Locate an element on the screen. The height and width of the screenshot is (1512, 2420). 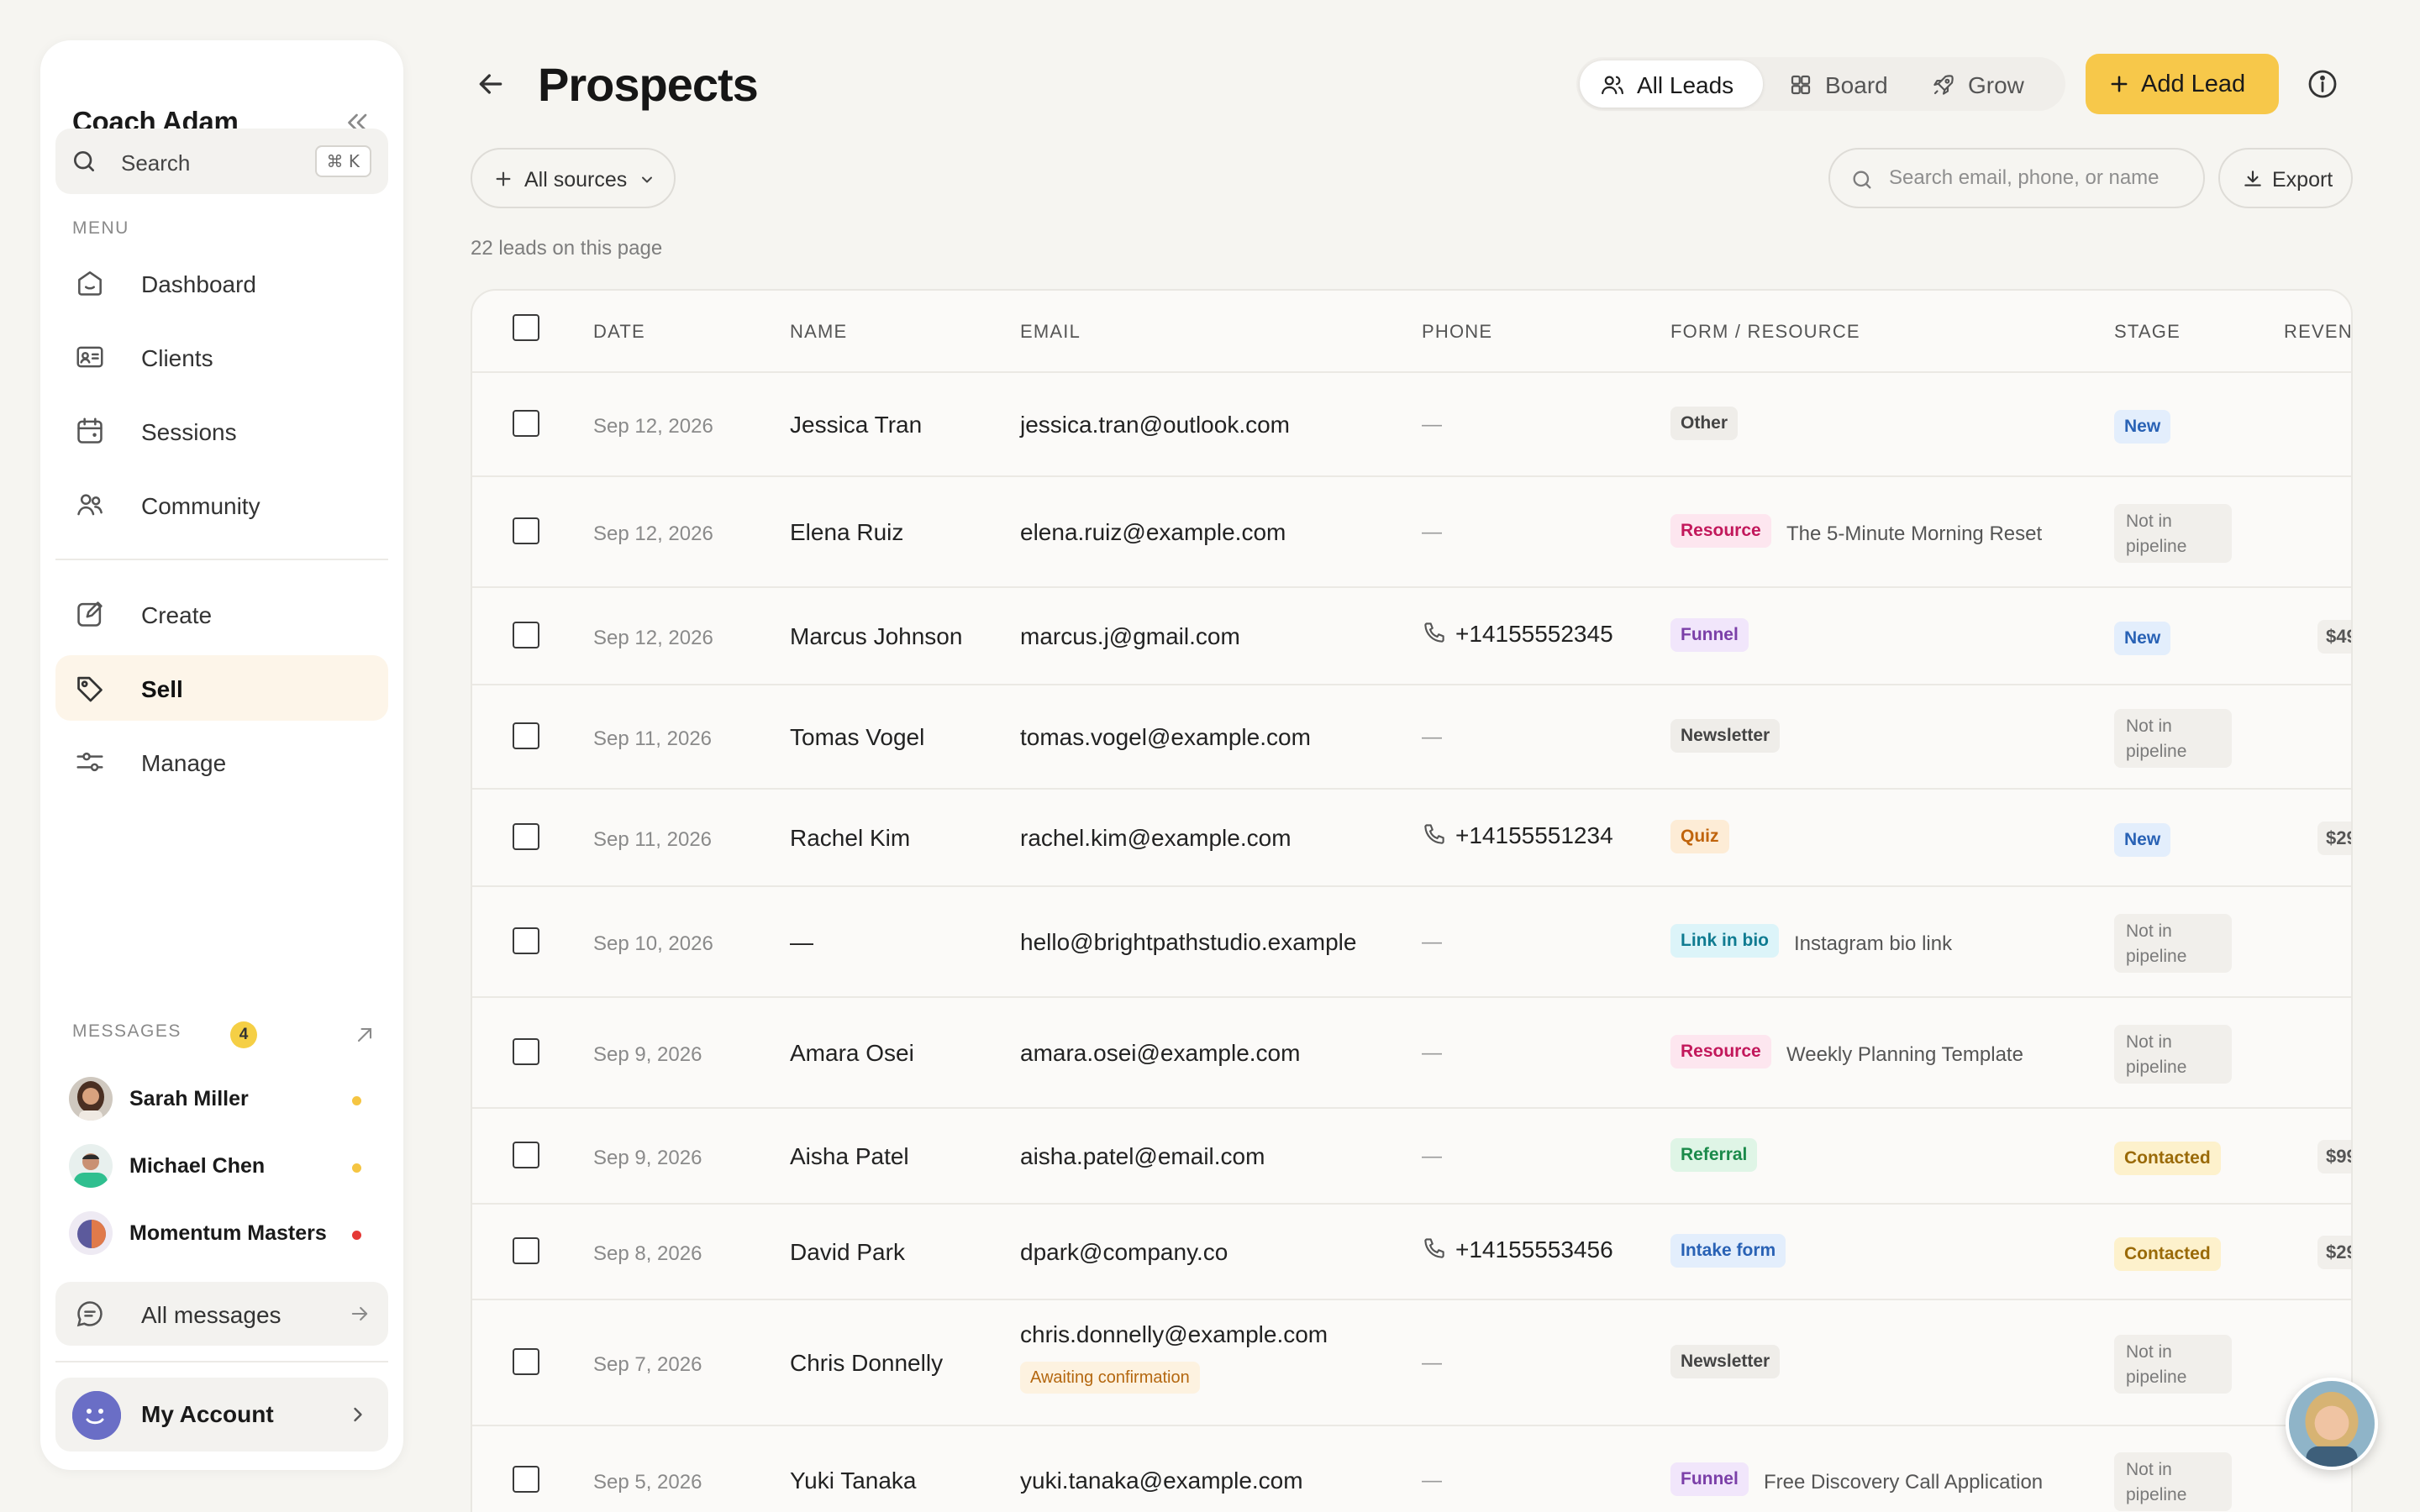
lead-email: yuki.tanaka@example.com is located at coordinates (1162, 1480).